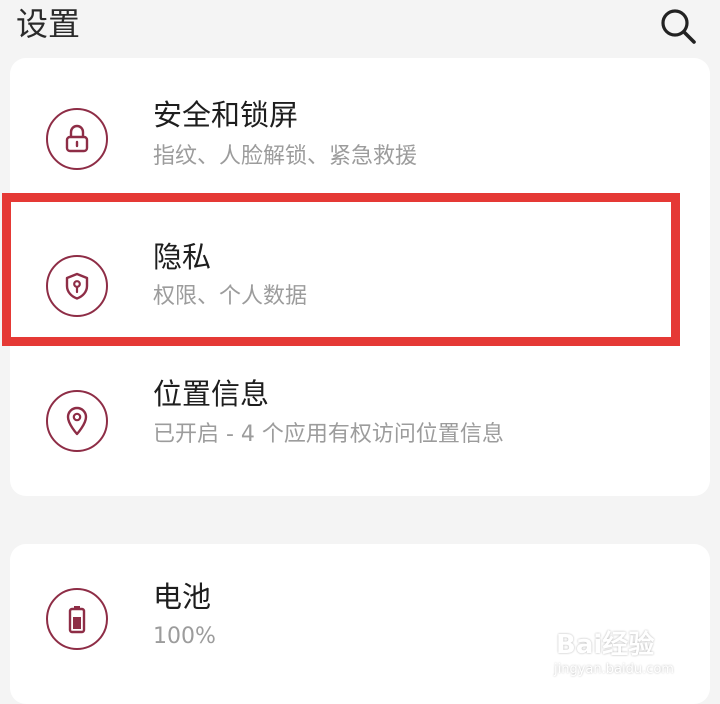 The width and height of the screenshot is (720, 704). What do you see at coordinates (328, 434) in the screenshot?
I see `settings-item-sublabel: 已开启 - 4 个应用有权访问位置信息` at bounding box center [328, 434].